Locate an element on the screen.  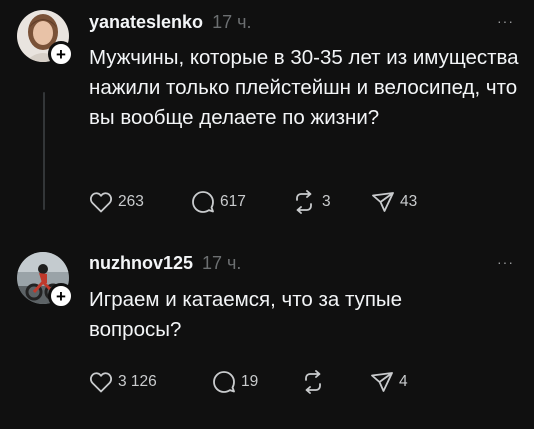
comment-button: 19 is located at coordinates (256, 382).